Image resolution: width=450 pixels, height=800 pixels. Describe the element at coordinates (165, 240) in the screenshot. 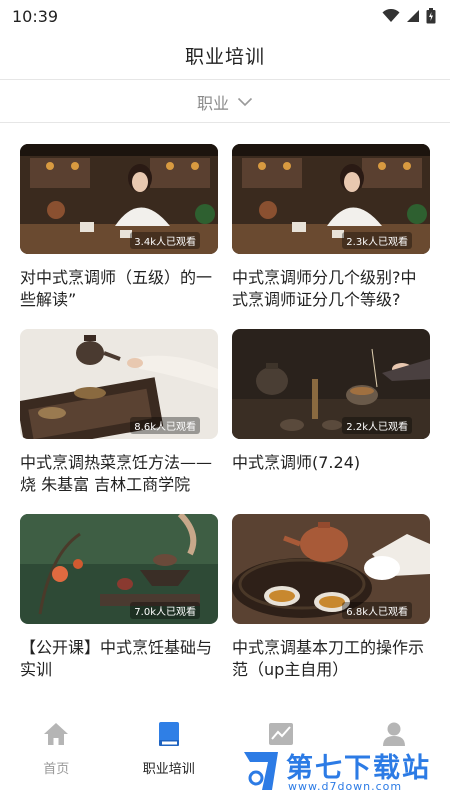

I see `views-badge: 3.4k人已观看` at that location.